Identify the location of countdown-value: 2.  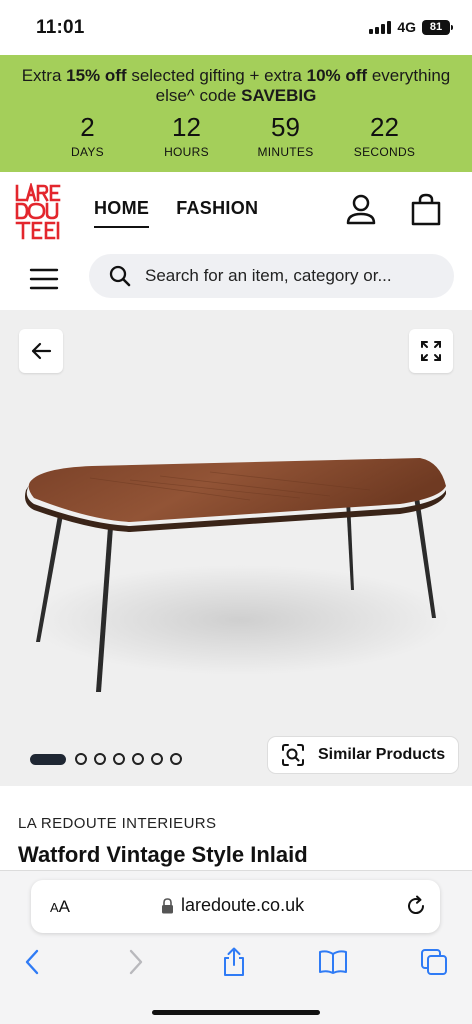
(87, 127).